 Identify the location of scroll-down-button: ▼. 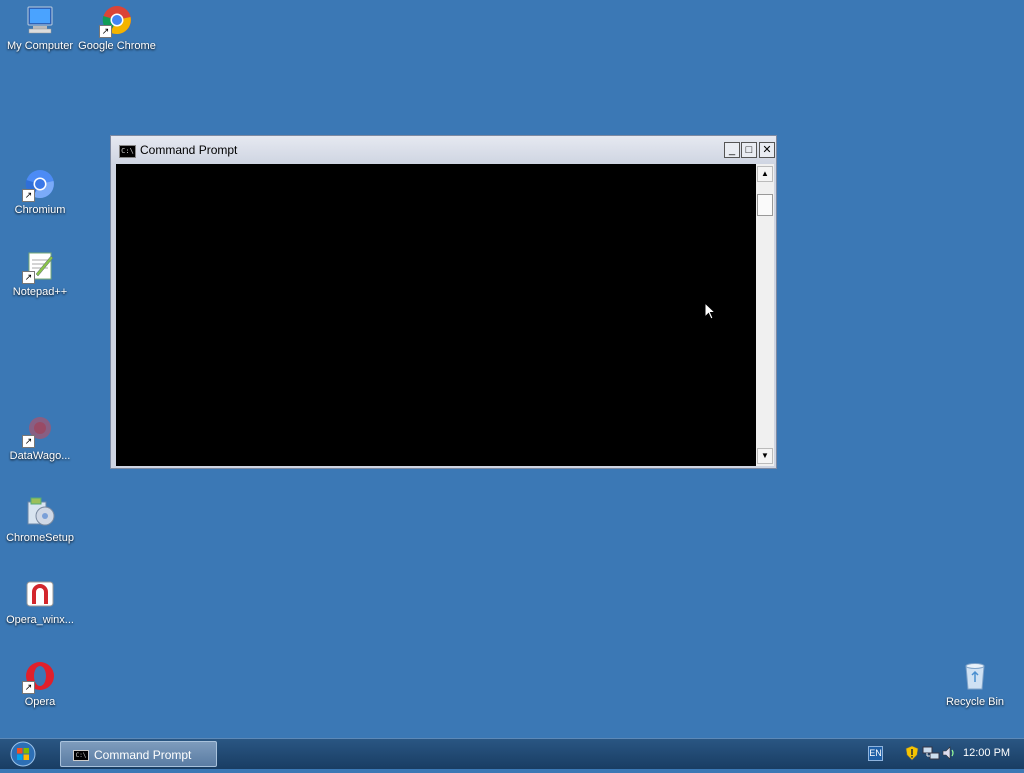
(765, 456).